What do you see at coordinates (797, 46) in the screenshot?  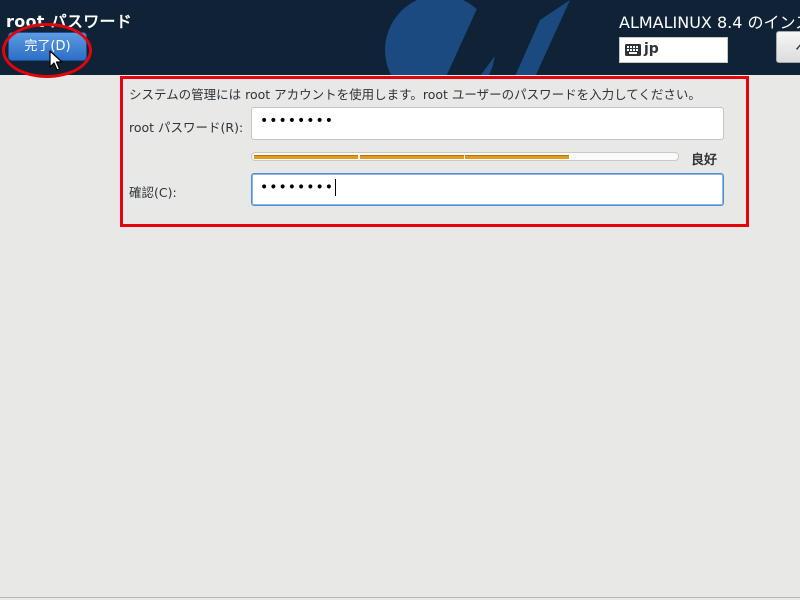 I see `help-button-label: ヘ` at bounding box center [797, 46].